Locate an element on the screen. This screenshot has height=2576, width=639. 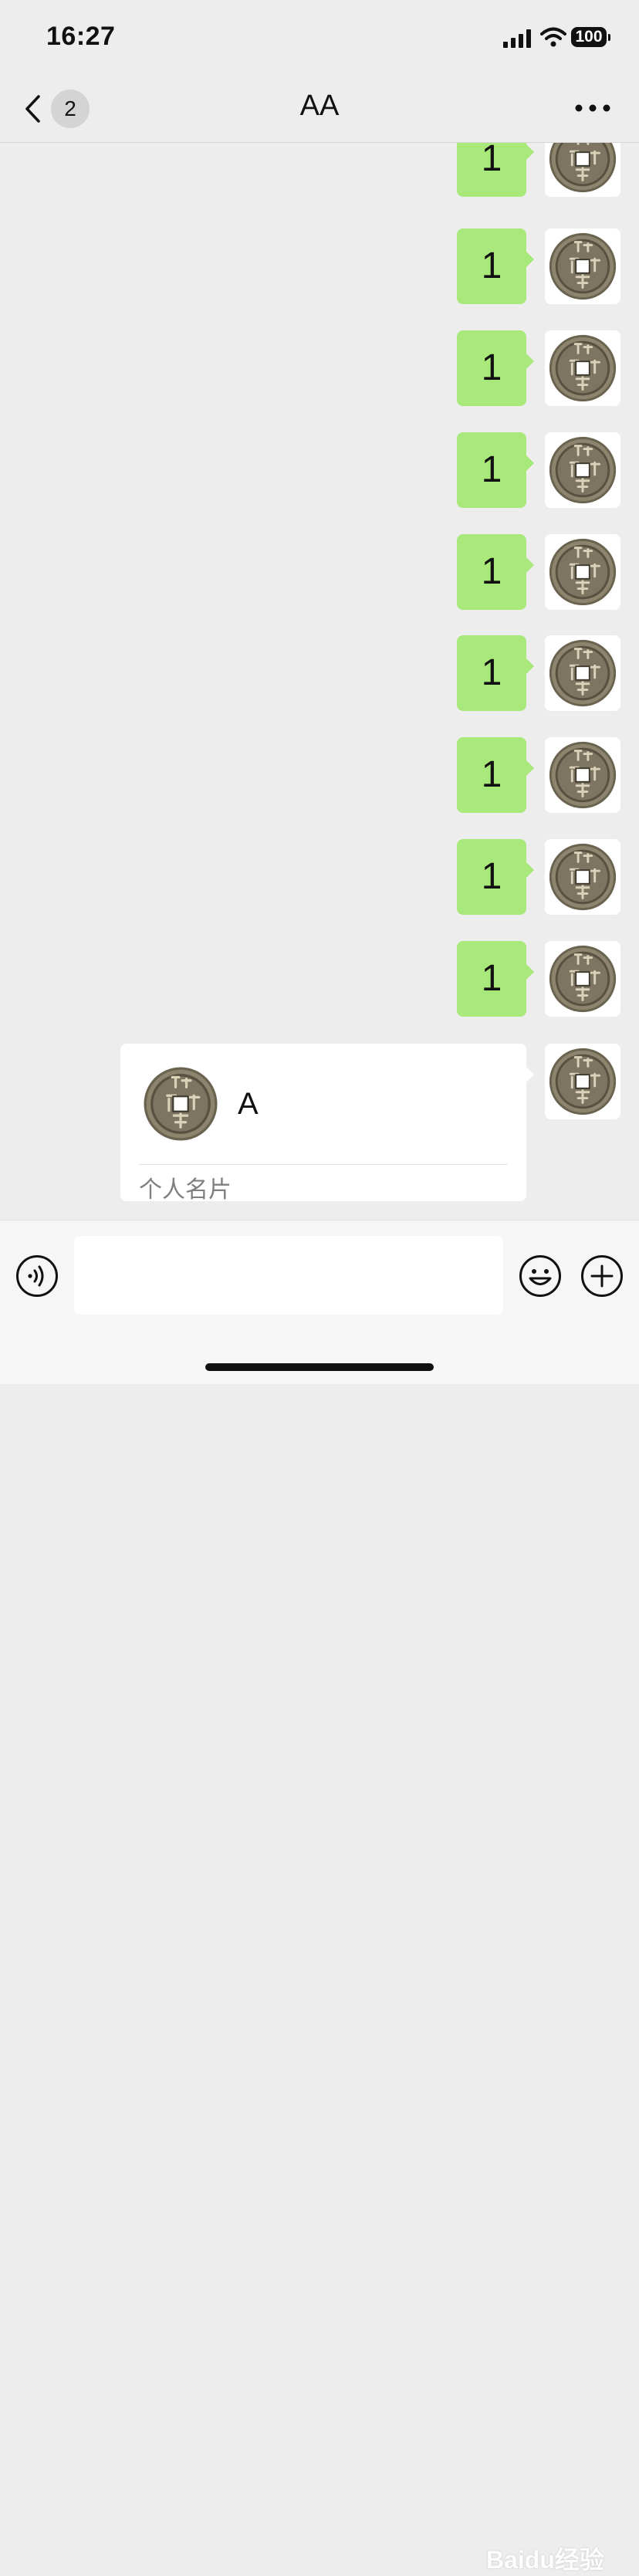
card-footer-label: 个人名片 is located at coordinates (185, 1190).